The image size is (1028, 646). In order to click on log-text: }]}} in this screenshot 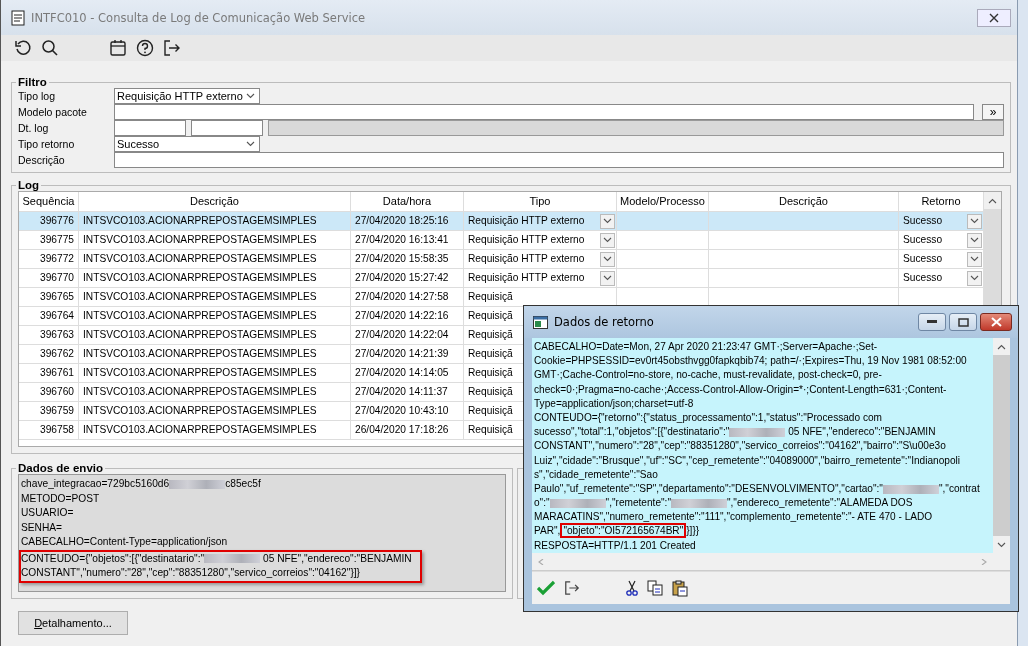, I will do `click(693, 531)`.